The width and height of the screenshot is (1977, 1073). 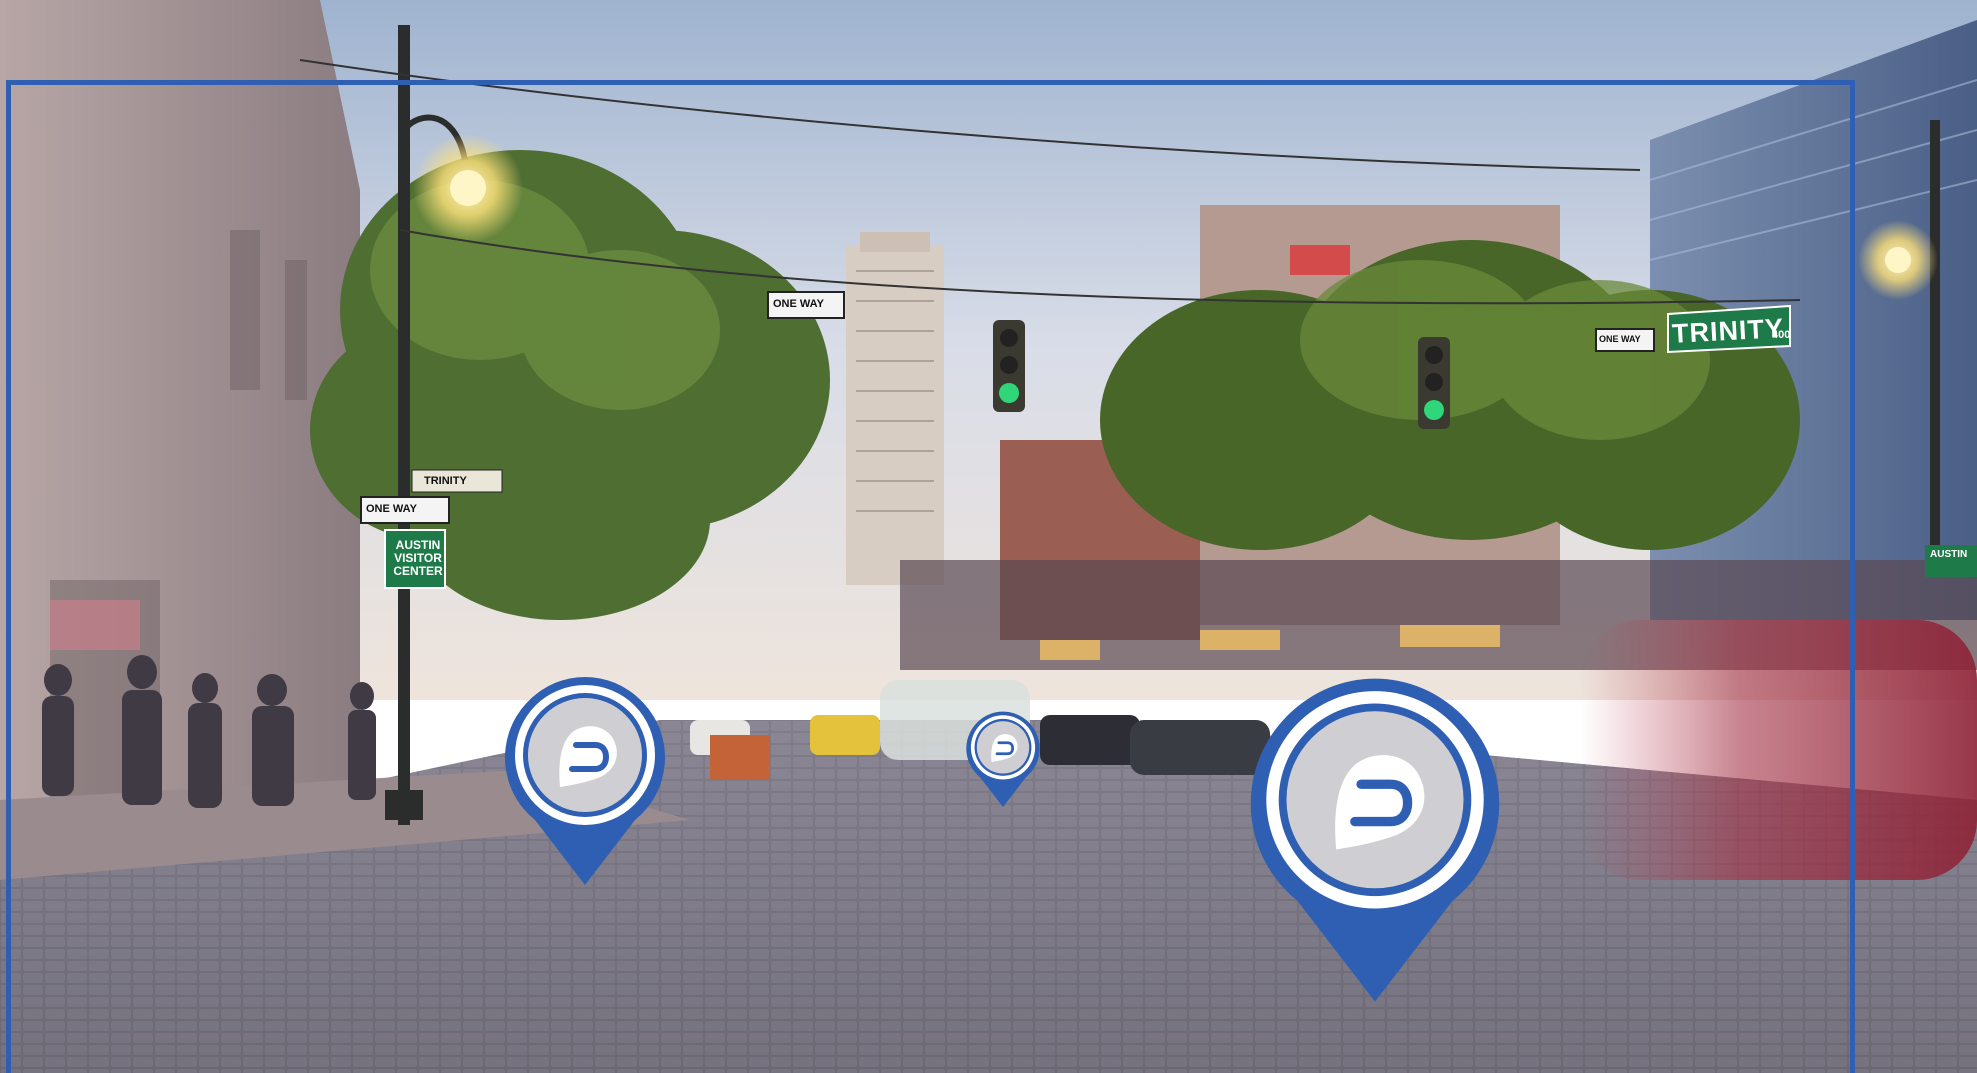 I want to click on street-sign-trinity-small: TRINITY, so click(x=445, y=481).